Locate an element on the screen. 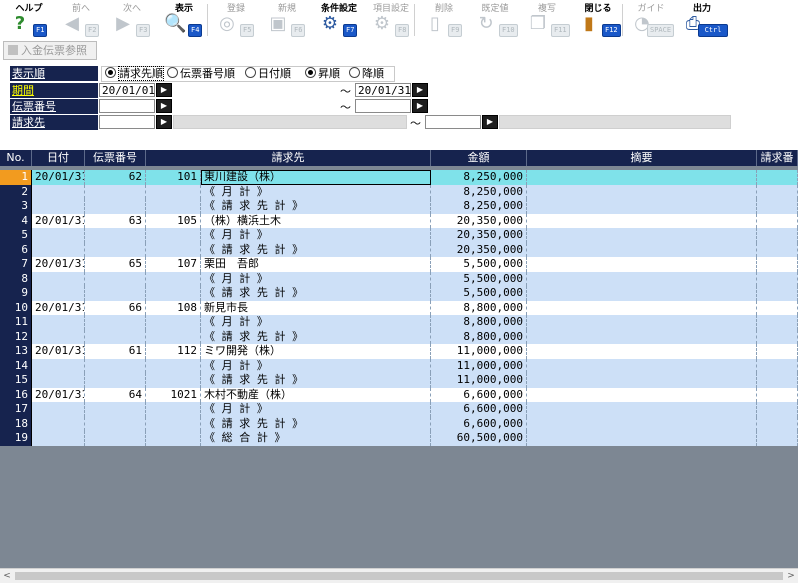  cell-client-code: 112 is located at coordinates (173, 351).